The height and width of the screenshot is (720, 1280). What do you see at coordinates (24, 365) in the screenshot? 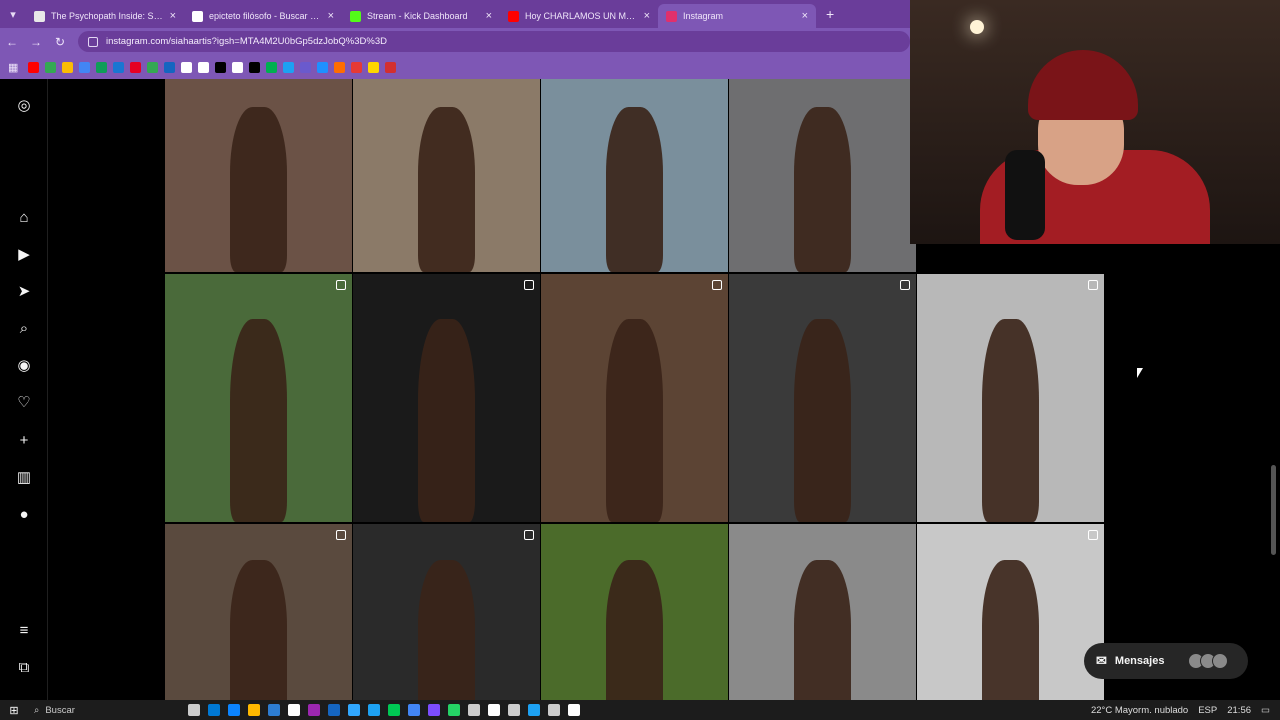
I see `explore-icon: ◉` at bounding box center [24, 365].